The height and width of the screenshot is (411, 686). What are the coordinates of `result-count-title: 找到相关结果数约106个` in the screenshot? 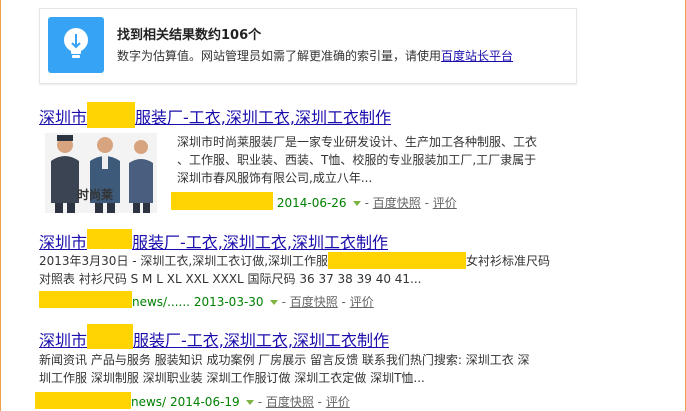 It's located at (189, 35).